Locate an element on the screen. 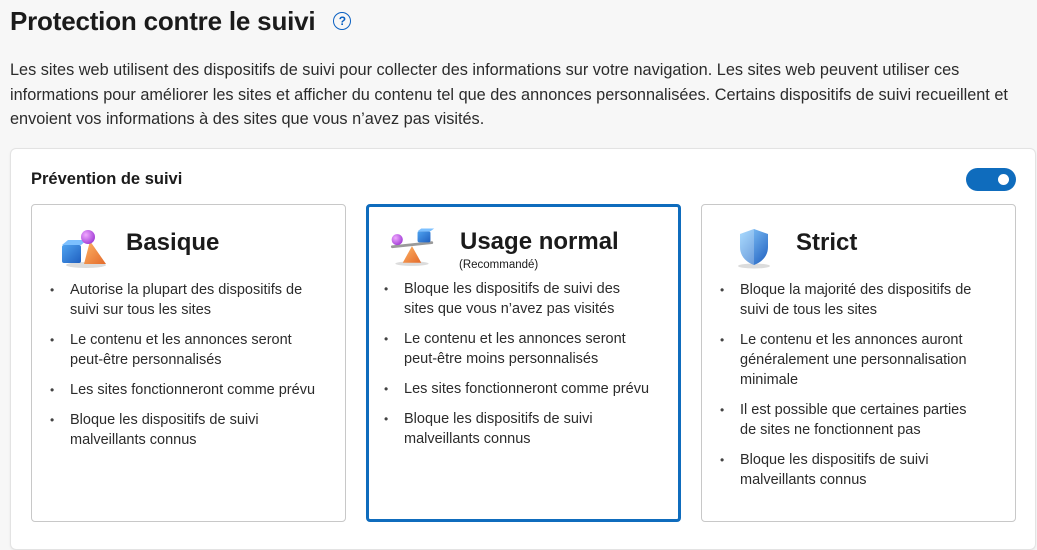 Image resolution: width=1037 pixels, height=550 pixels. header: Protection contre le suivi ? is located at coordinates (181, 21).